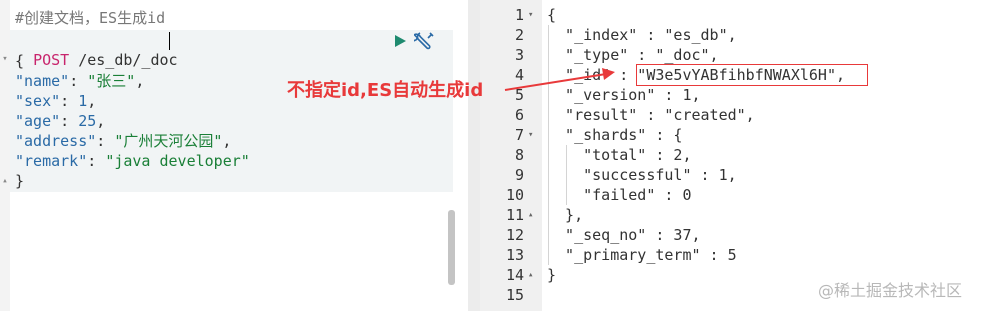 The image size is (992, 311). What do you see at coordinates (385, 90) in the screenshot?
I see `annotation-label: 不指定id,ES自动生成id` at bounding box center [385, 90].